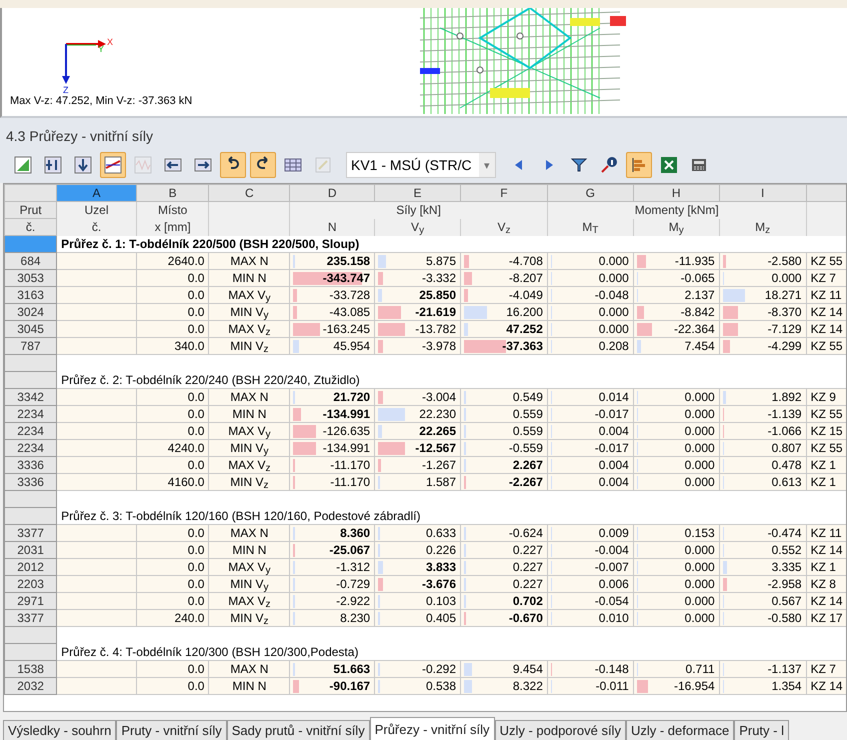  Describe the element at coordinates (435, 329) in the screenshot. I see `table-cell: -13.782` at that location.